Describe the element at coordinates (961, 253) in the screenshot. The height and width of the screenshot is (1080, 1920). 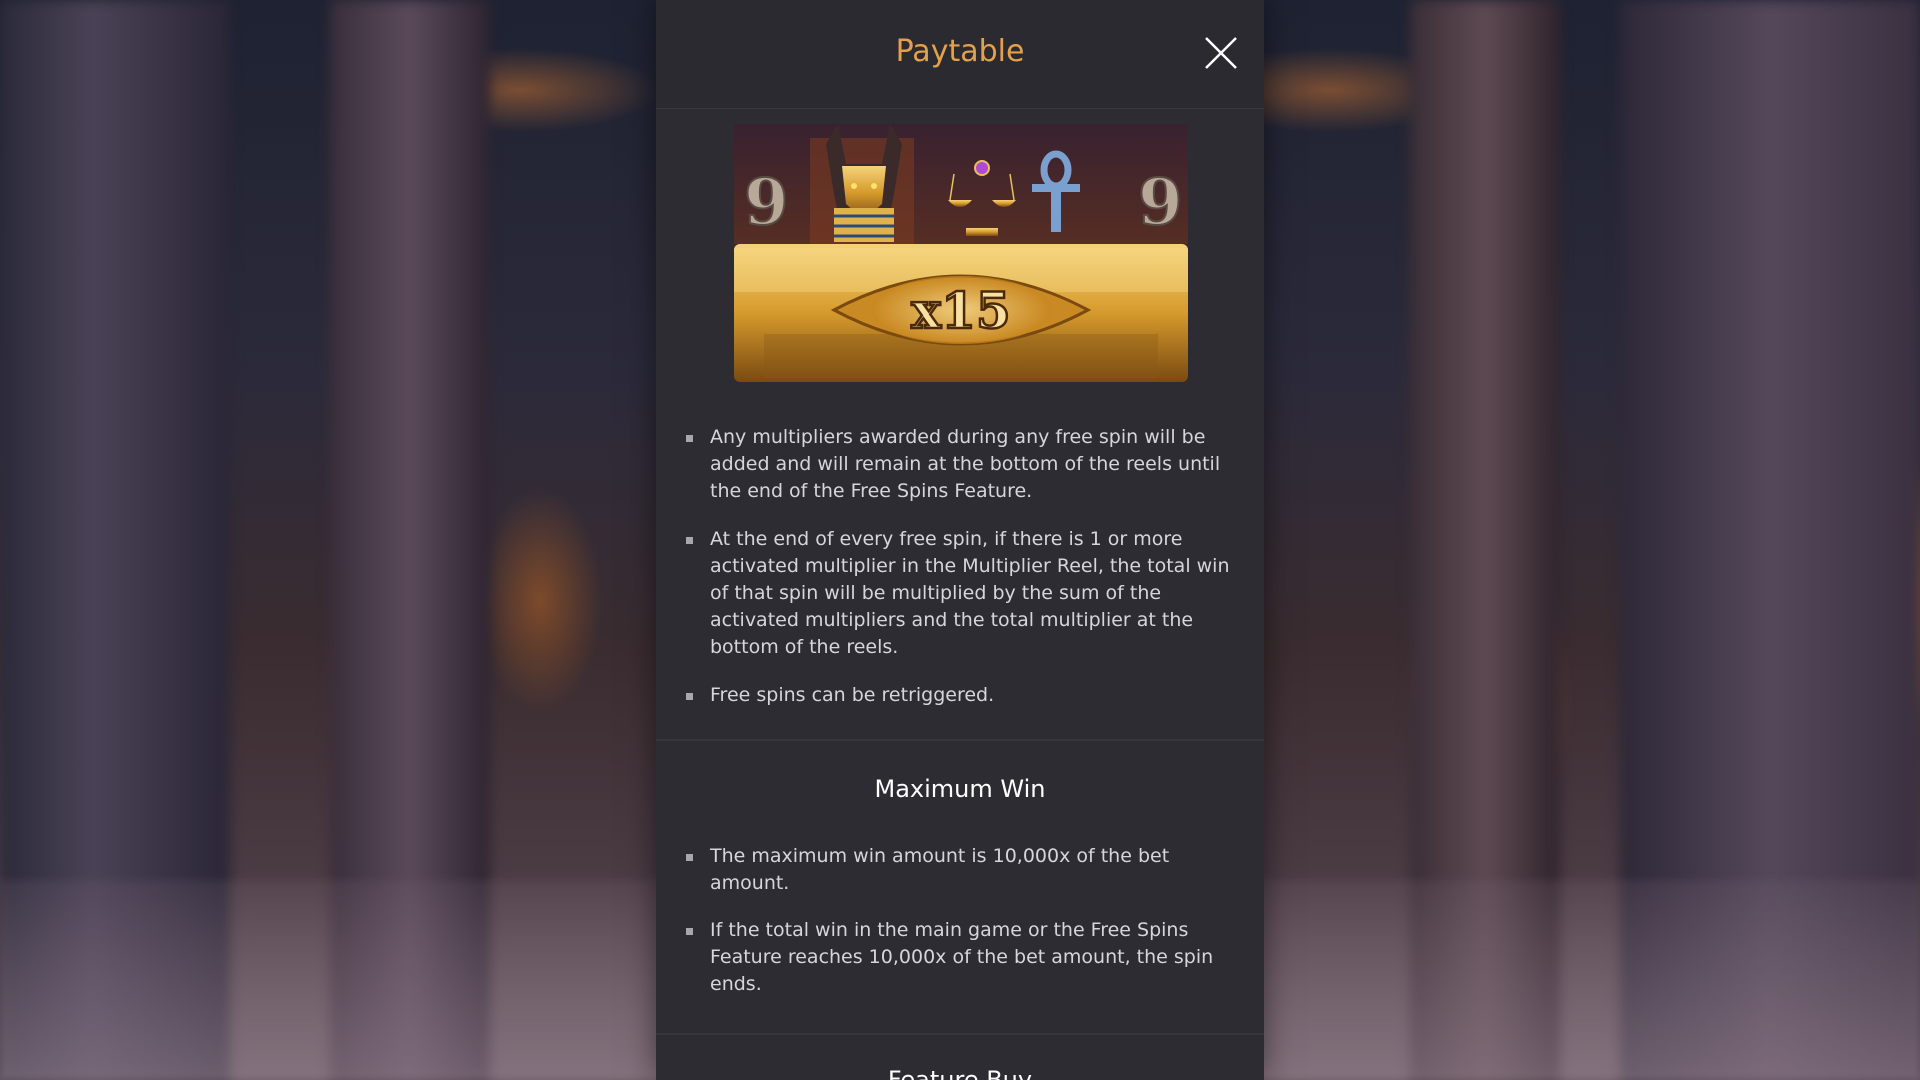
I see `multiplier-reel-illustration: 9 9 x15` at that location.